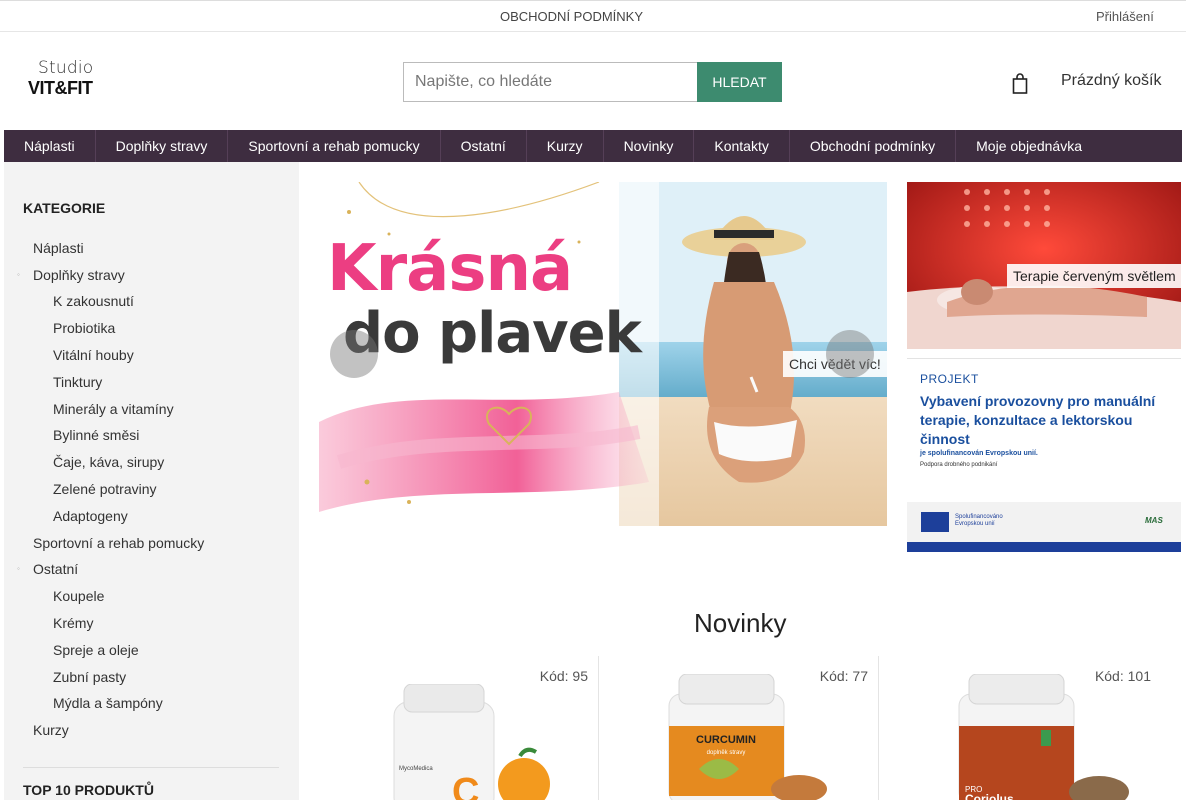 The width and height of the screenshot is (1200, 800). What do you see at coordinates (334, 146) in the screenshot?
I see `nav-item-sportovni: Sportovní a rehab pomucky` at bounding box center [334, 146].